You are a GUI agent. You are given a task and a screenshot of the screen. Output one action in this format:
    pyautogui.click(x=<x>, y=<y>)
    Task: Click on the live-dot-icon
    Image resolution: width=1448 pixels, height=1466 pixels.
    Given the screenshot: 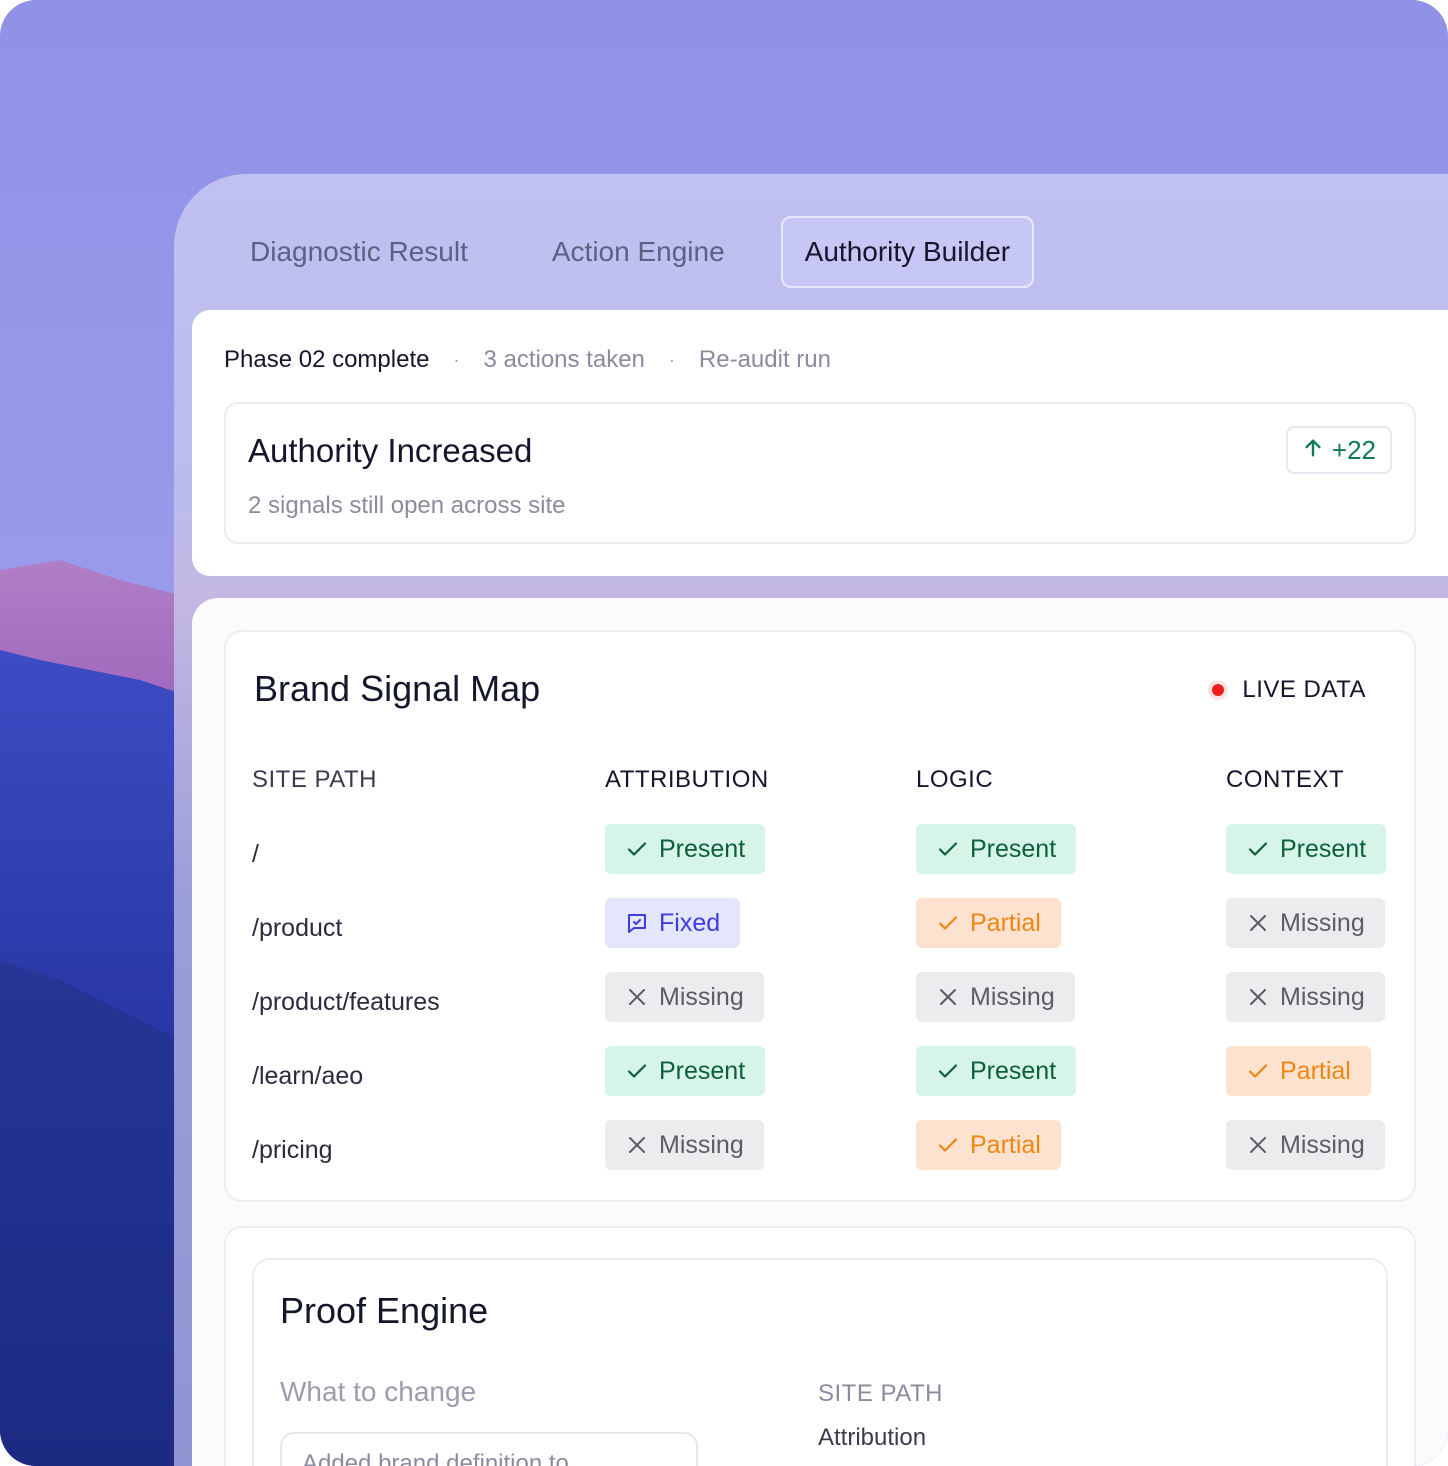 What is the action you would take?
    pyautogui.click(x=1218, y=690)
    